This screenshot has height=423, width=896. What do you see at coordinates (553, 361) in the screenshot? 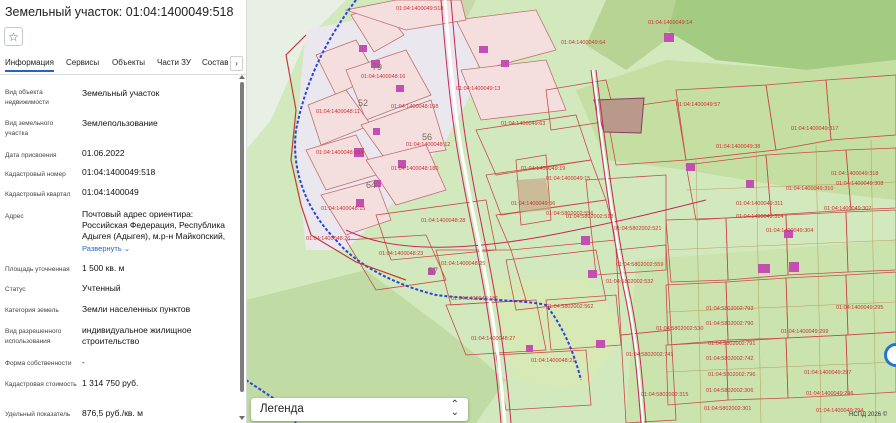
I see `parcel-label: 01:04:1400048:21` at bounding box center [553, 361].